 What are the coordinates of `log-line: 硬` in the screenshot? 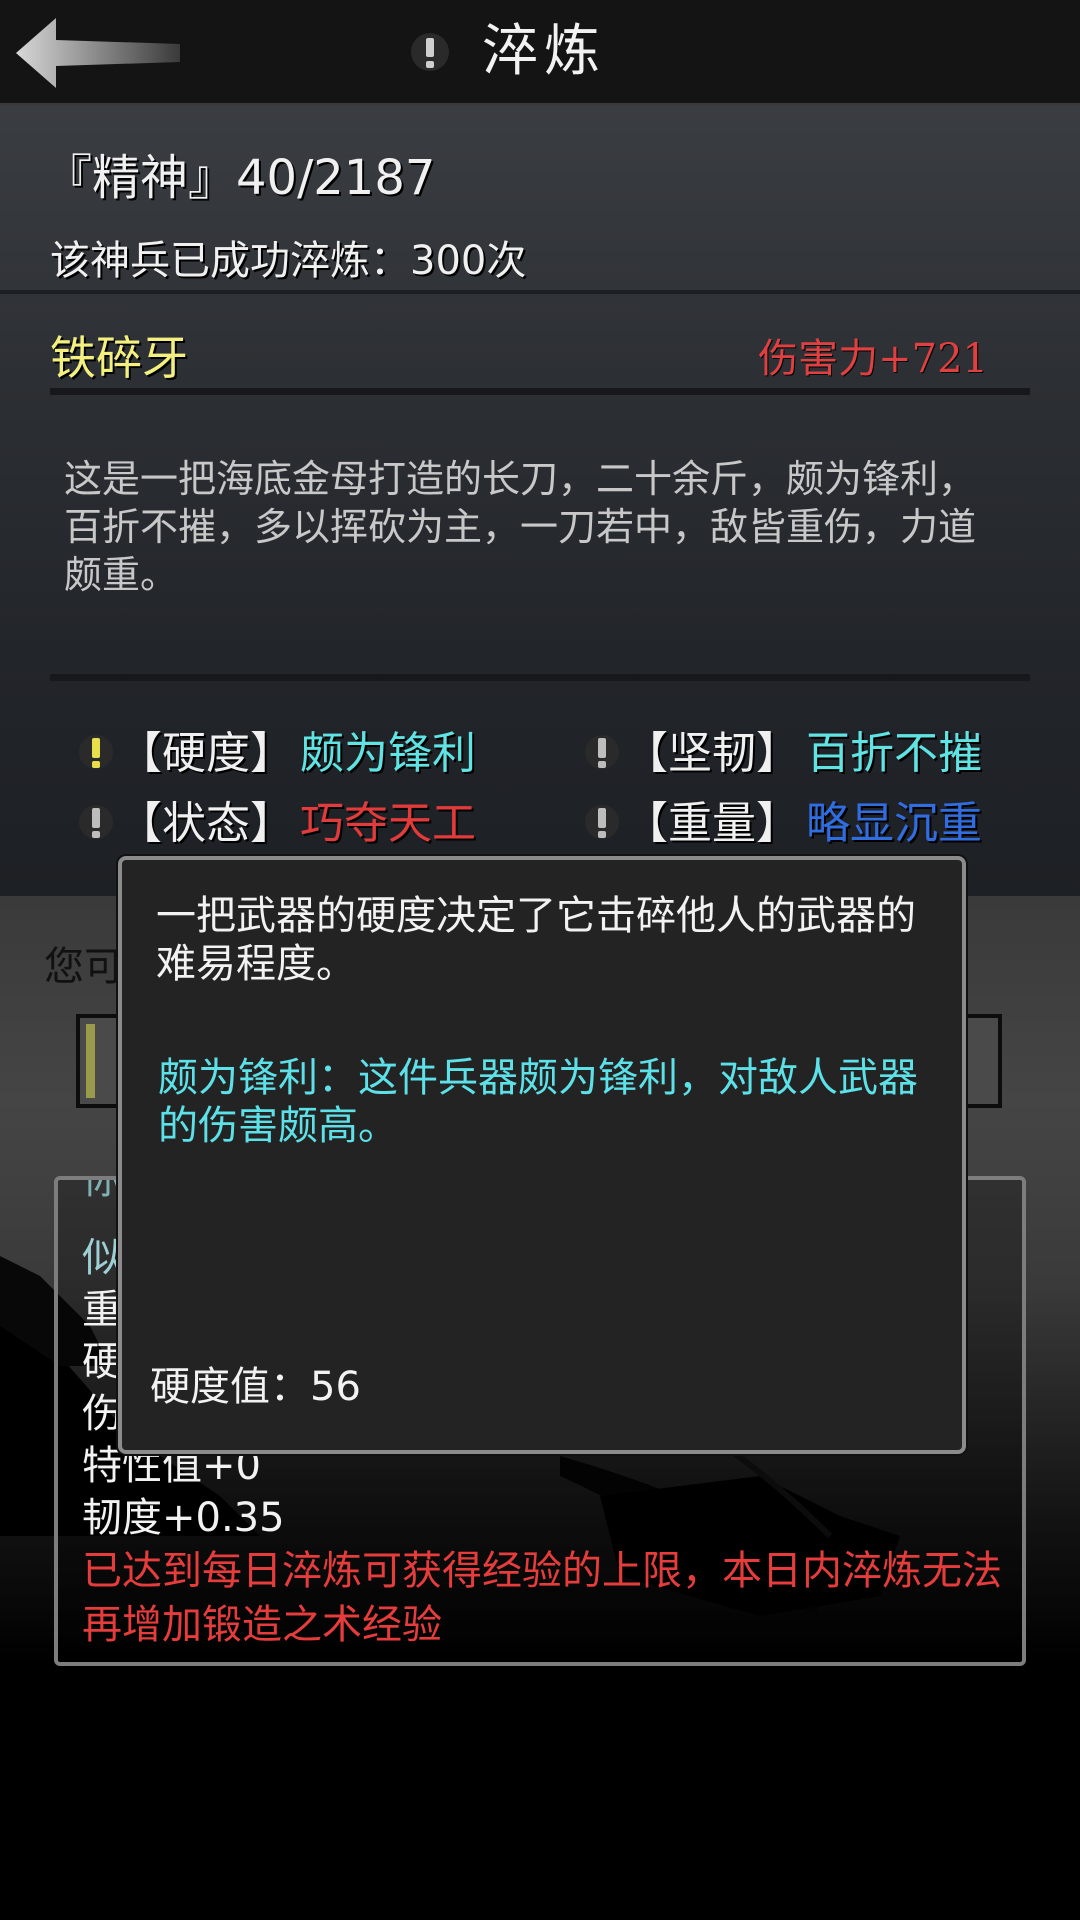 It's located at (102, 1362).